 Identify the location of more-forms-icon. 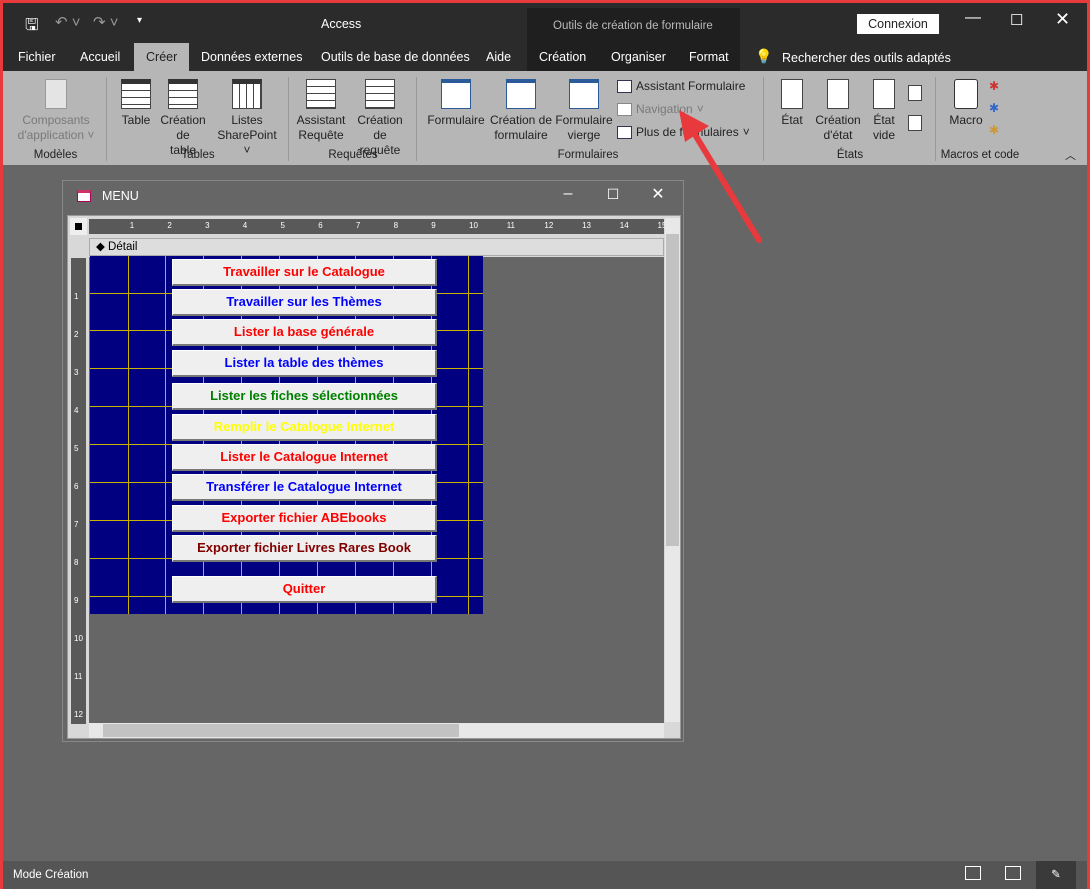
(624, 132).